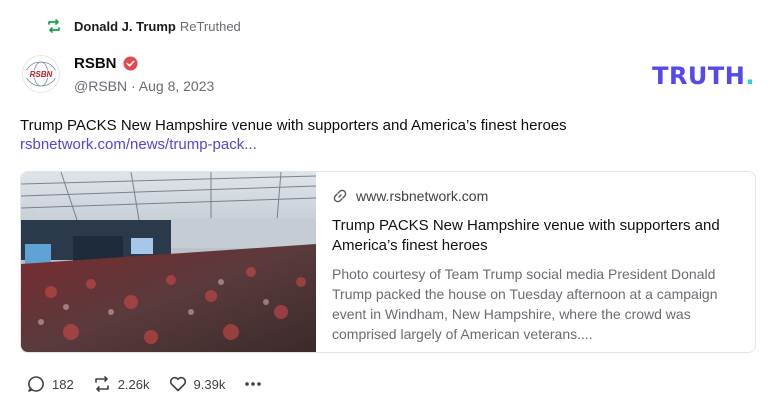 Image resolution: width=777 pixels, height=415 pixels. I want to click on post-header: RSBN RSBN @RSBN · Aug 8, 2023, so click(118, 74).